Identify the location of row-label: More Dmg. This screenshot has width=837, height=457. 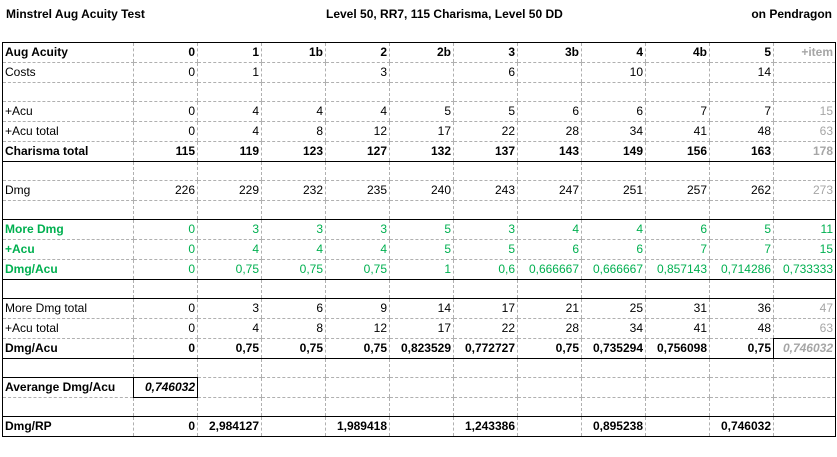
(68, 229).